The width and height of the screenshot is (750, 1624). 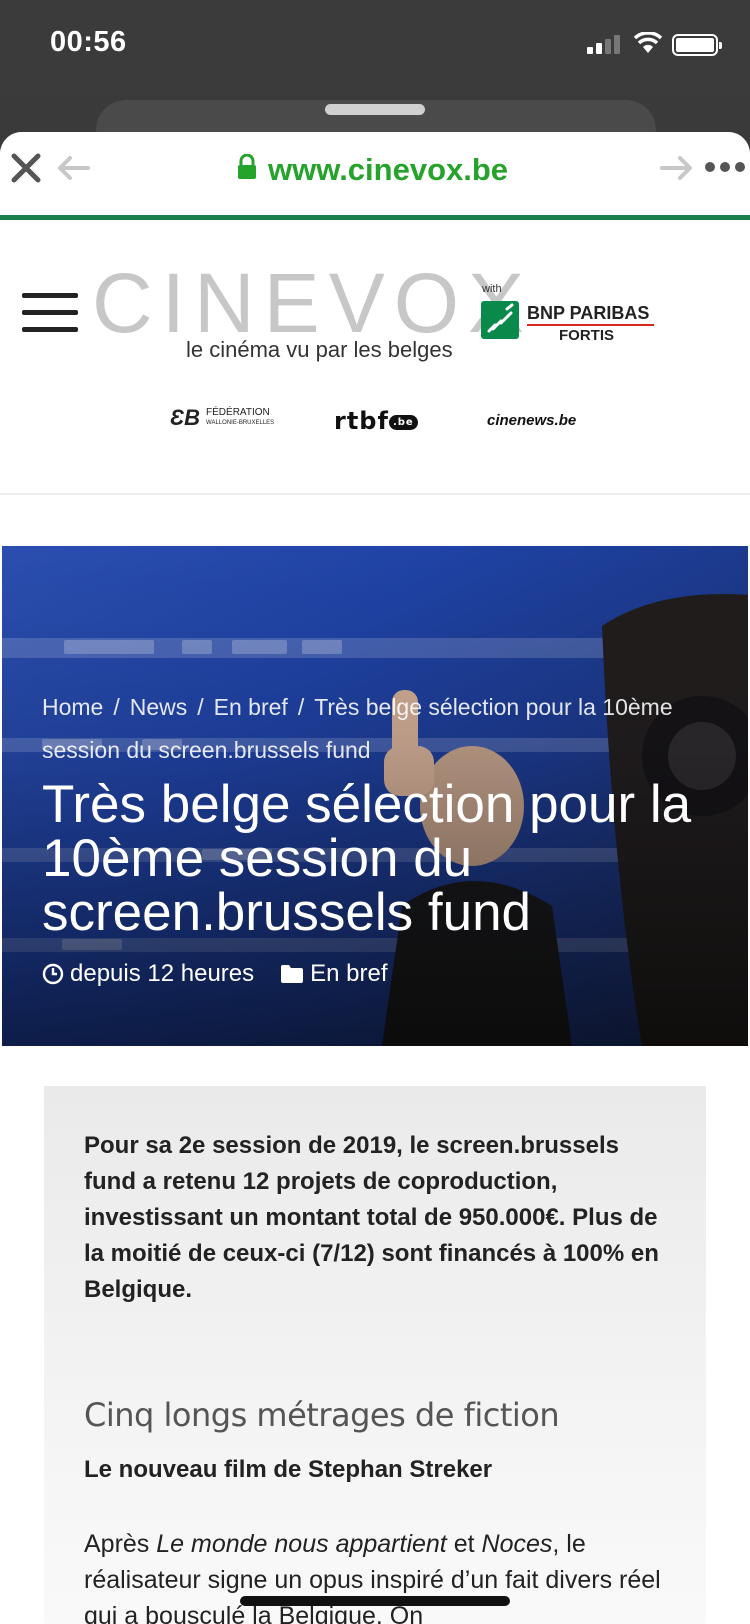 I want to click on clock-icon, so click(x=53, y=974).